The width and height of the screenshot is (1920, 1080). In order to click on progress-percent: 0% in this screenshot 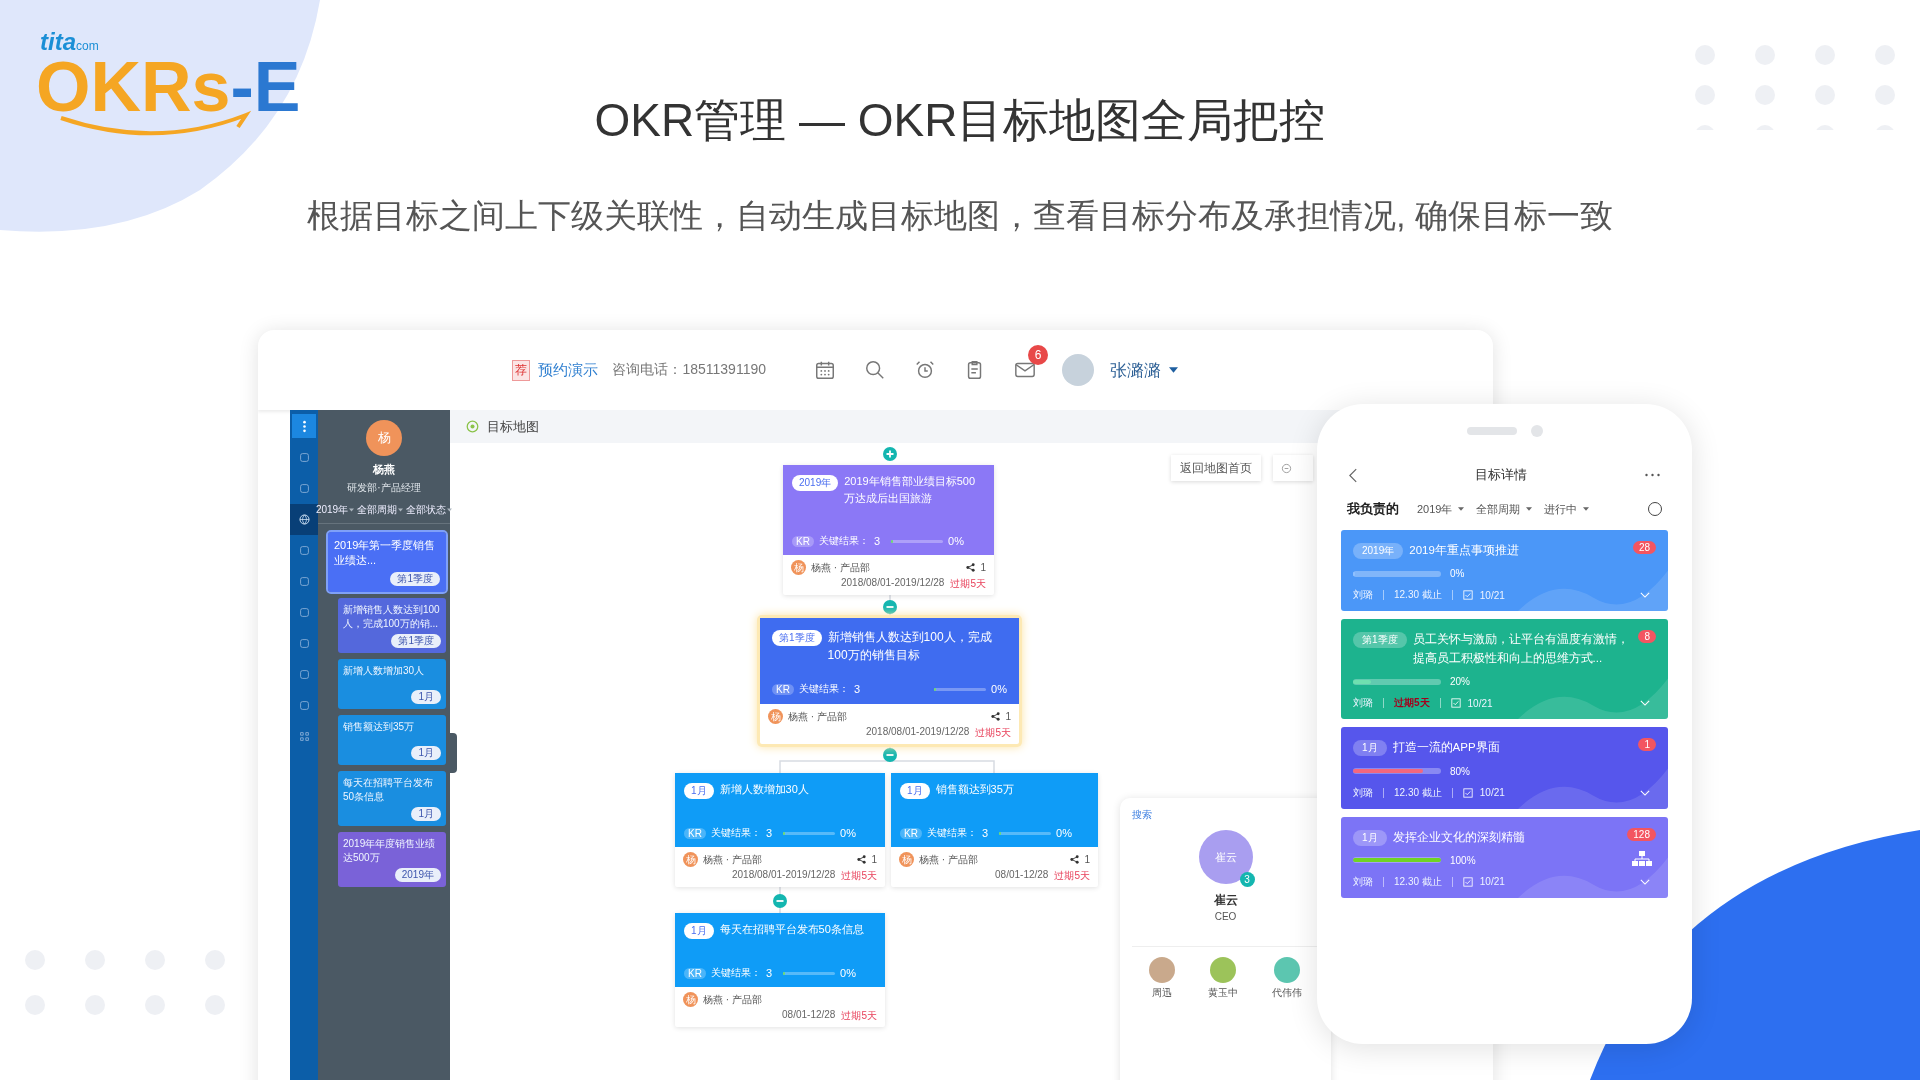, I will do `click(999, 689)`.